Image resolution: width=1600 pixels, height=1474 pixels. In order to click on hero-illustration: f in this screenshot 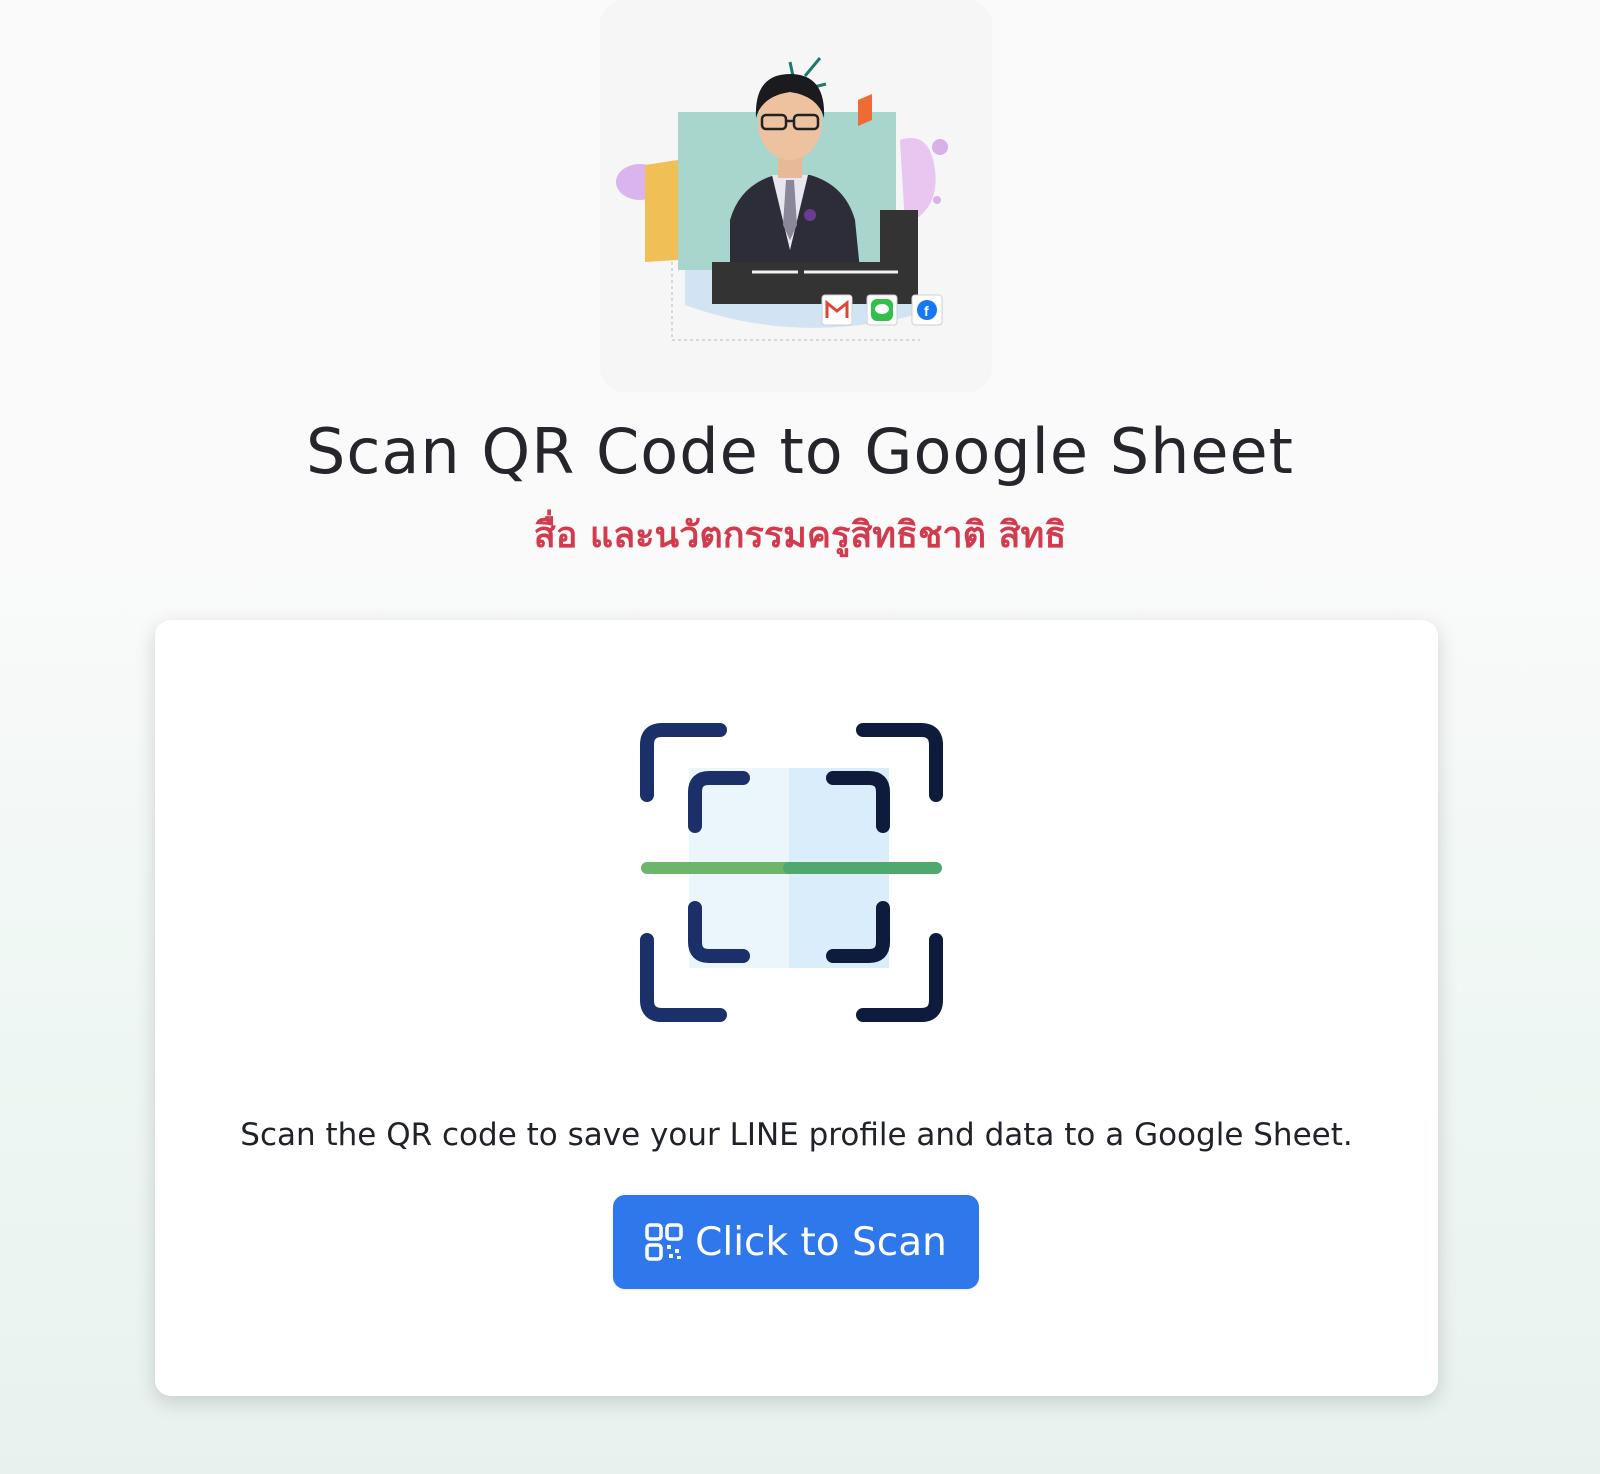, I will do `click(796, 196)`.